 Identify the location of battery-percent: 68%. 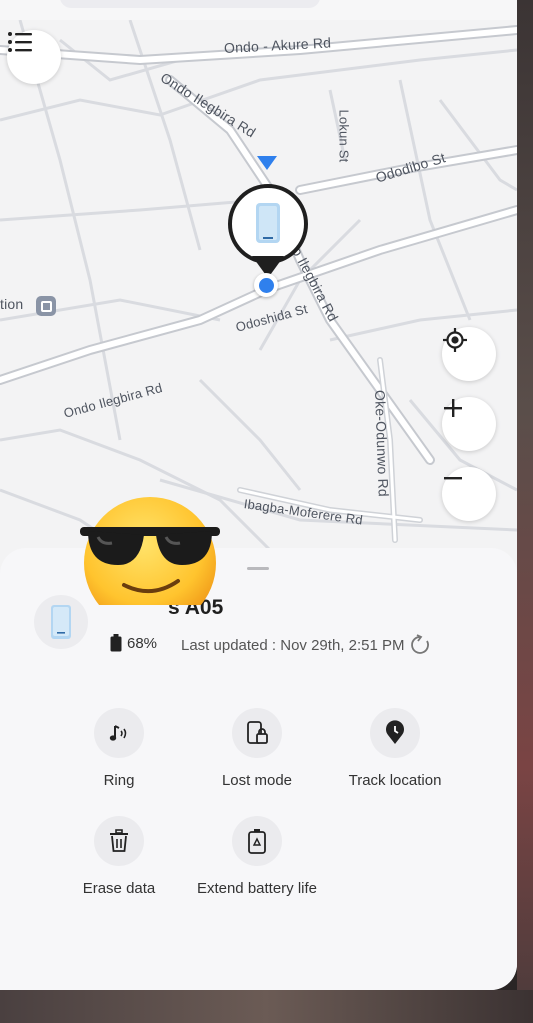
(142, 643).